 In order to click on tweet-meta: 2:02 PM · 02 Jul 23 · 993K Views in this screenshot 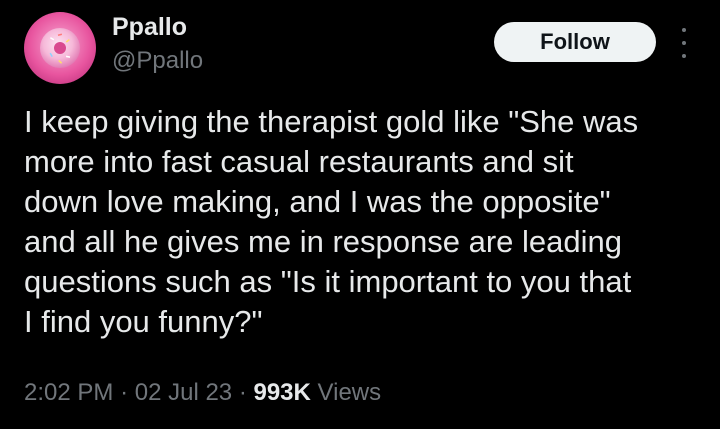, I will do `click(202, 393)`.